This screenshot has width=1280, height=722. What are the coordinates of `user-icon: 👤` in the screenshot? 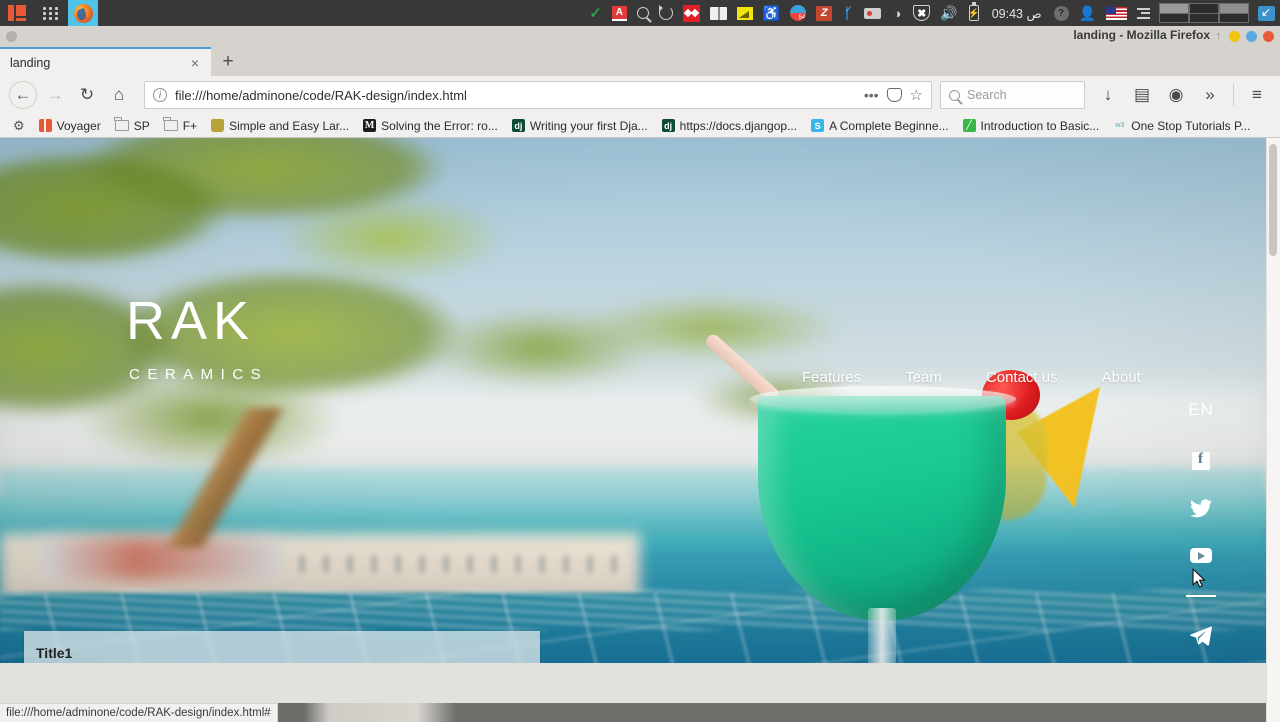 It's located at (1087, 13).